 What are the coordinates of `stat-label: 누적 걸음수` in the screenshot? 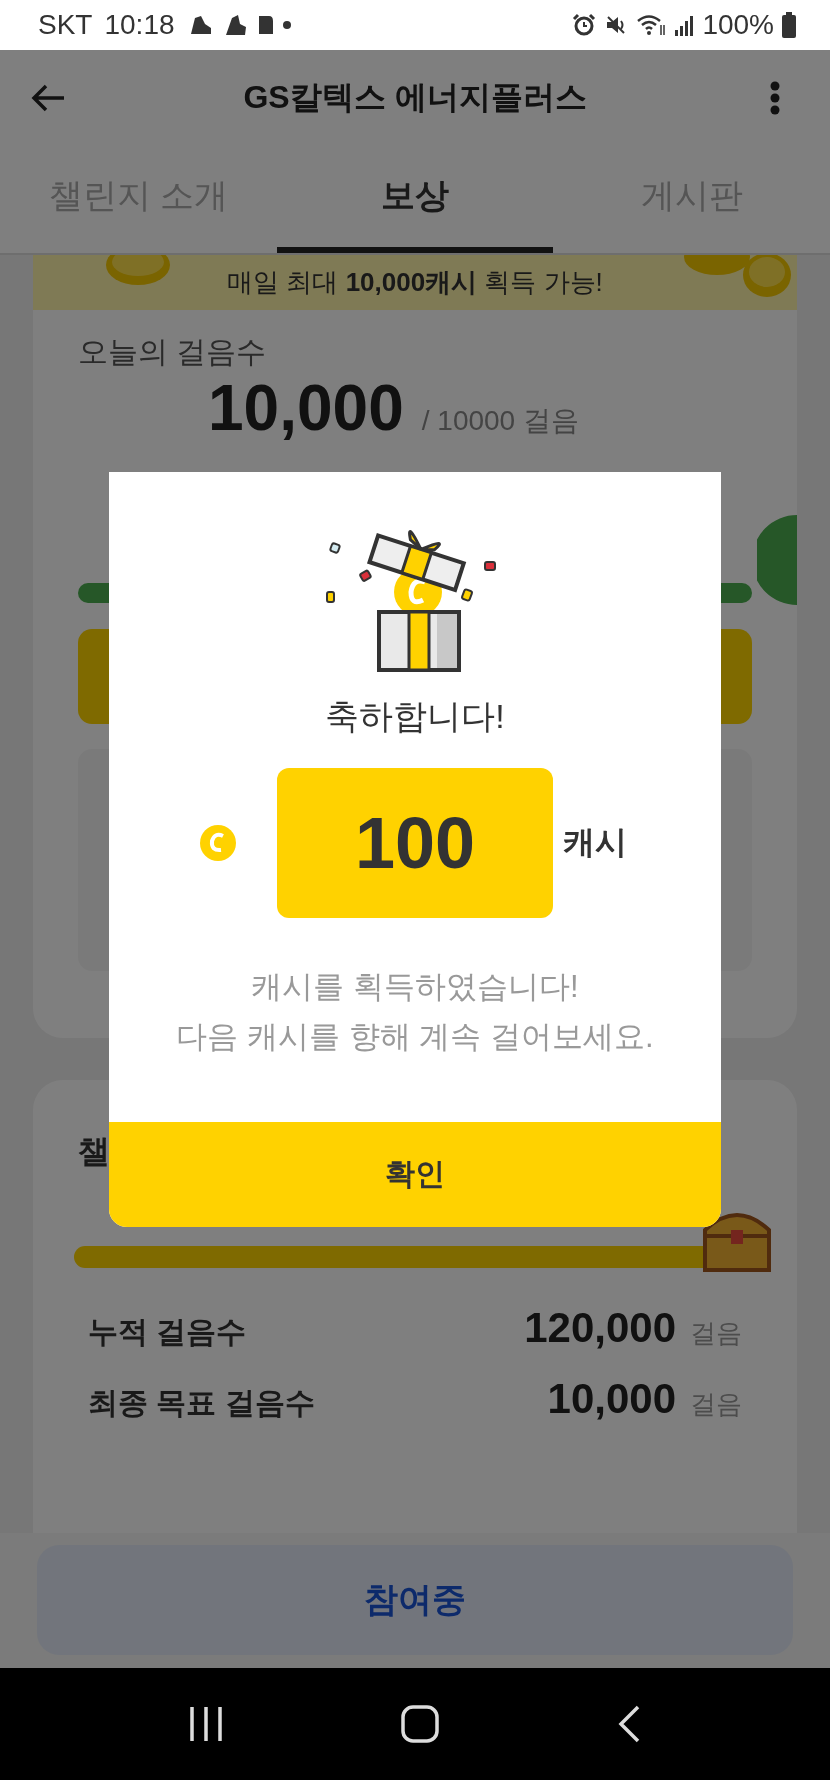 It's located at (168, 1332).